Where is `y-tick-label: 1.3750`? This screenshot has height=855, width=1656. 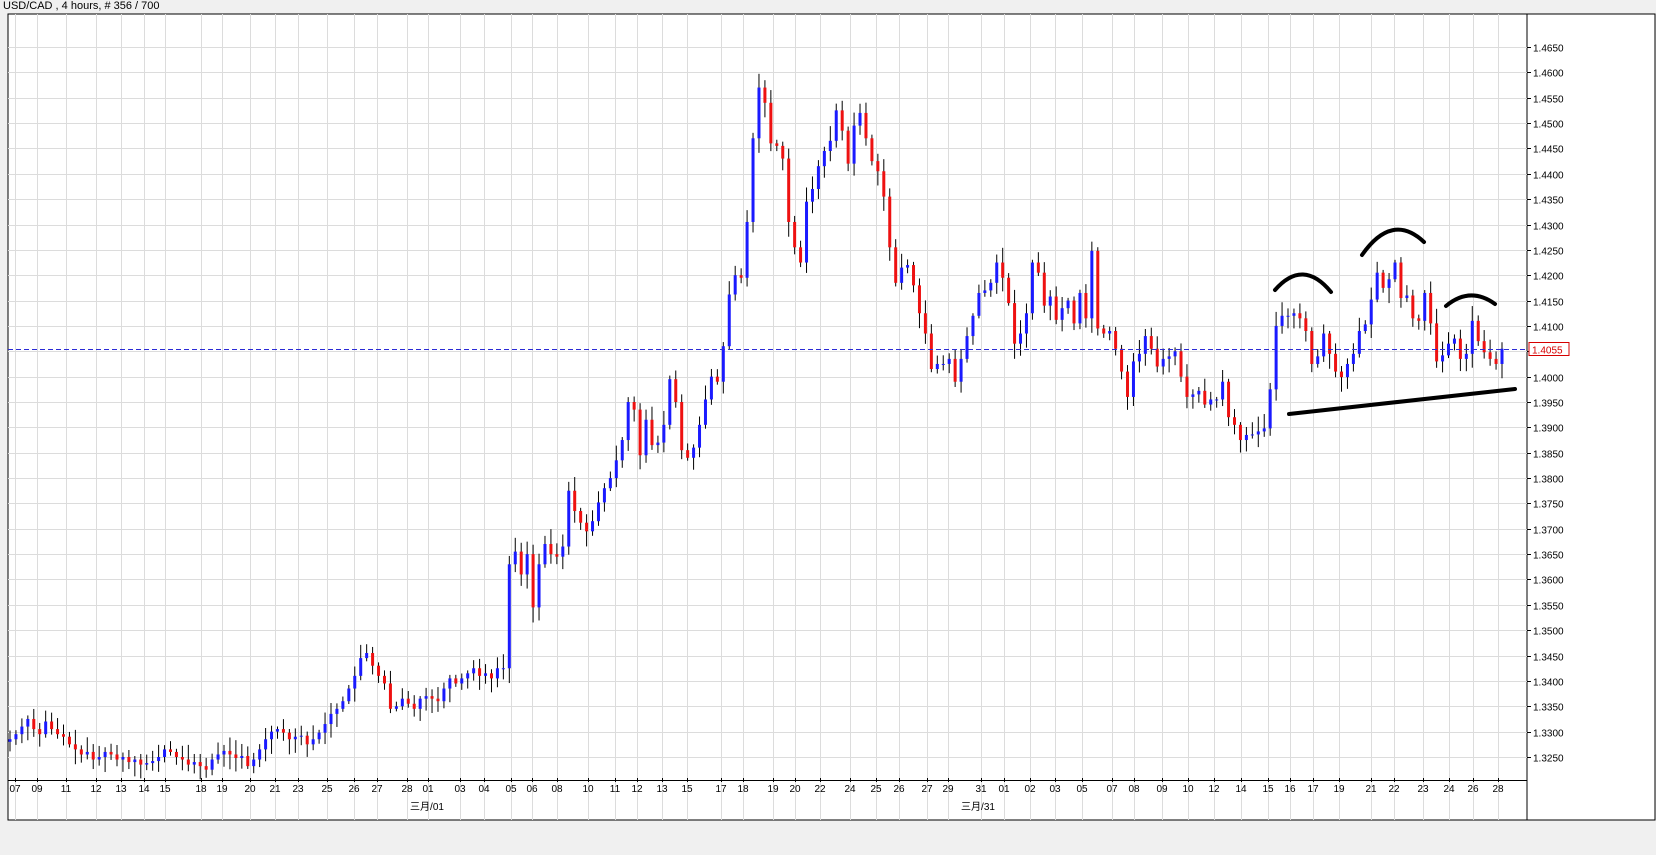
y-tick-label: 1.3750 is located at coordinates (1548, 505).